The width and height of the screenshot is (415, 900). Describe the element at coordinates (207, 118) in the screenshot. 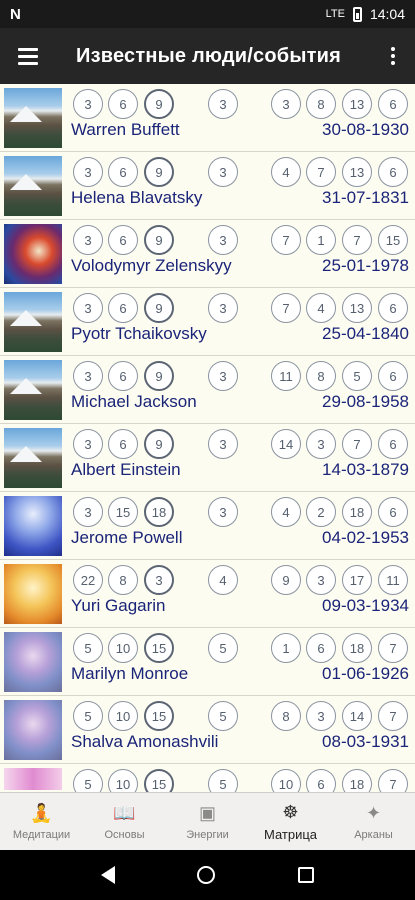

I see `list-item: 3 6 9 3 3 8 13 6 Warren Buffett 30-08-1930` at that location.